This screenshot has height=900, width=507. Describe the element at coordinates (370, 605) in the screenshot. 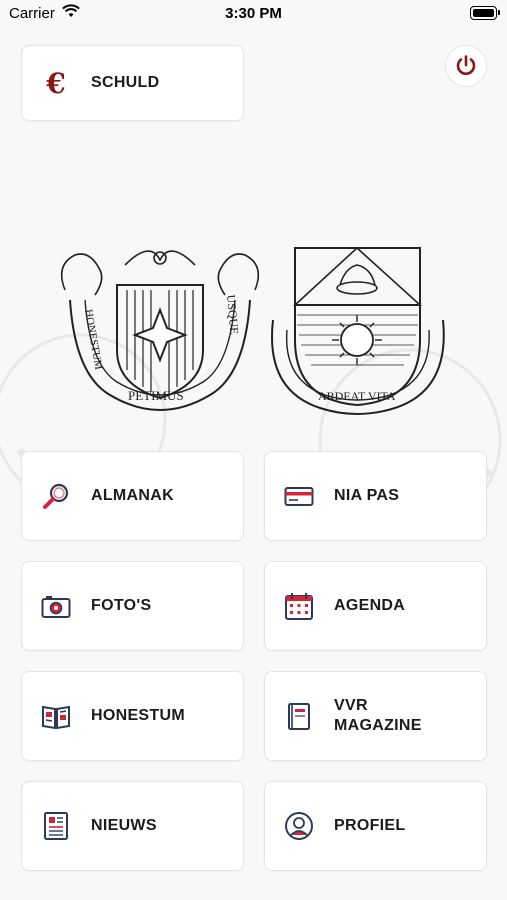

I see `menu-item-label: AGENDA` at that location.